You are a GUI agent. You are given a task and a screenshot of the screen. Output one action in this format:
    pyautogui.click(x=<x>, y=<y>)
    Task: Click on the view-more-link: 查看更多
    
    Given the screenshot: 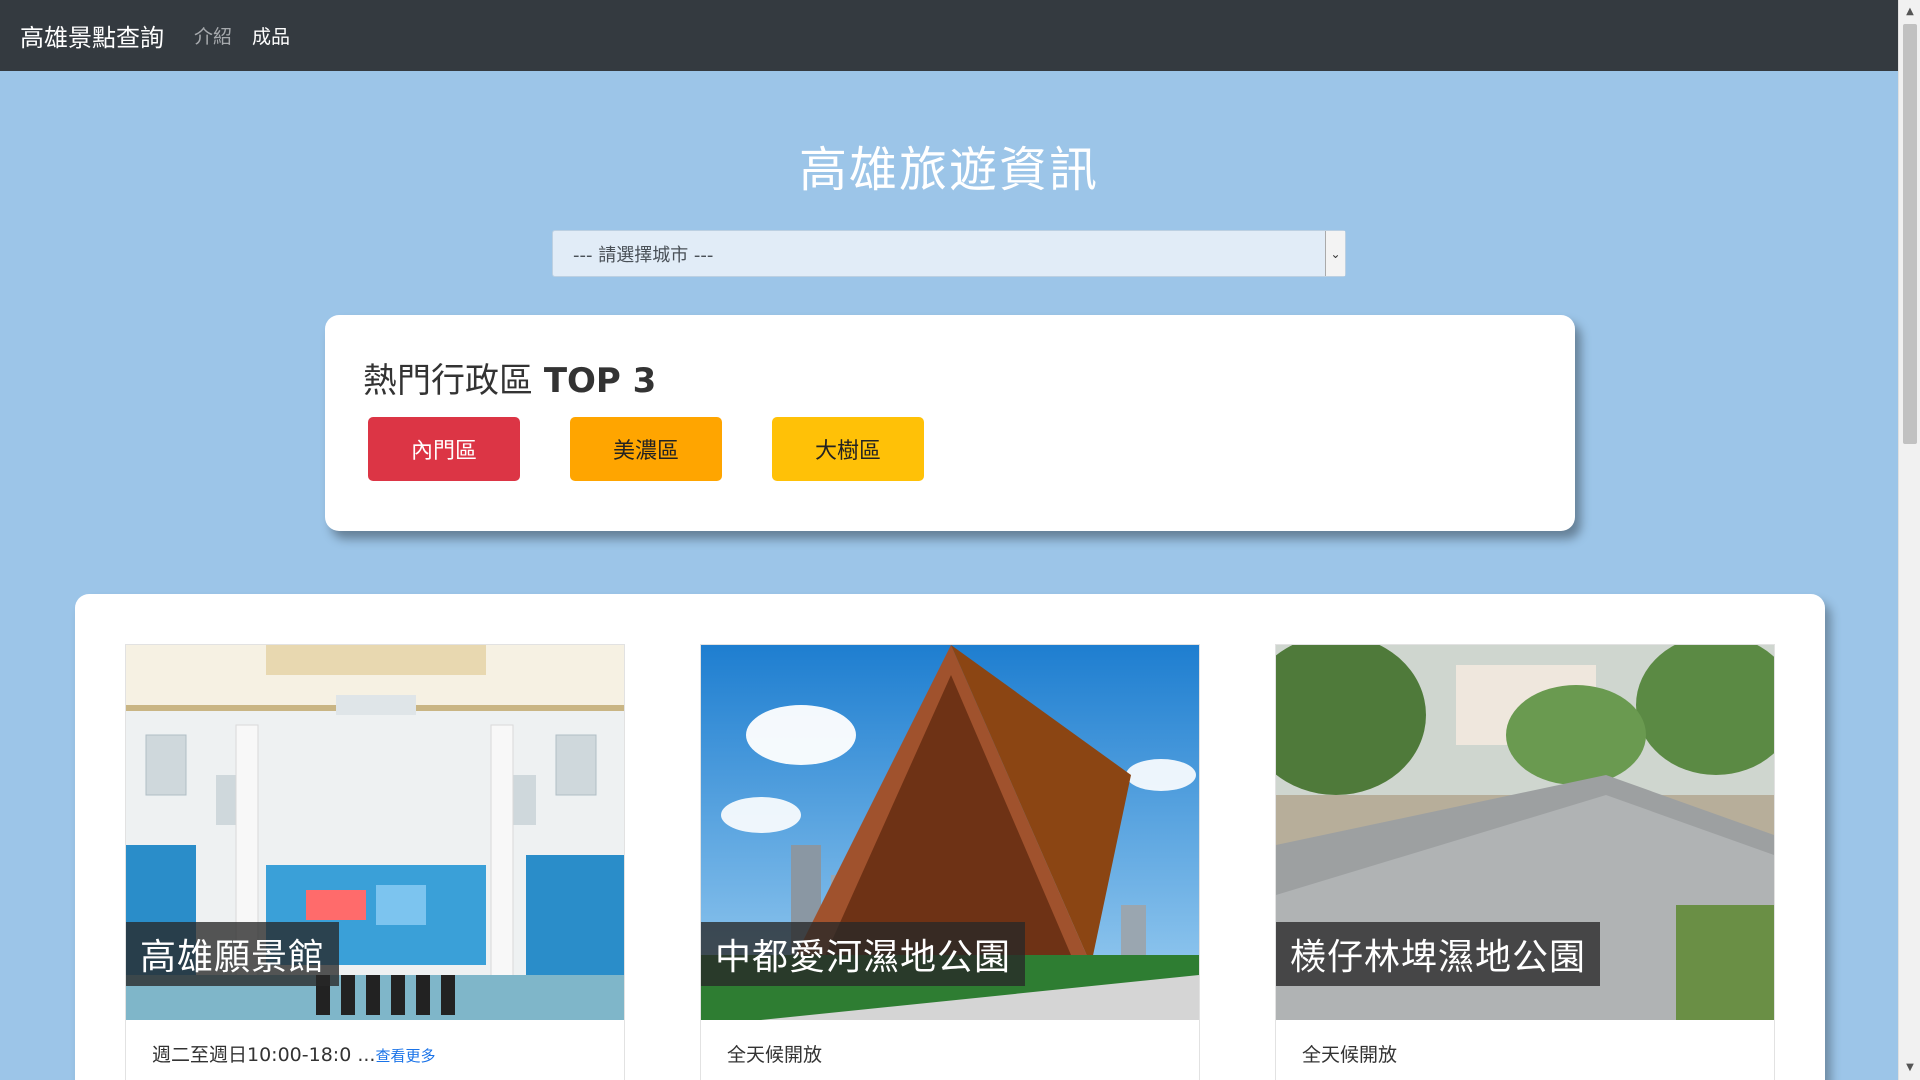 What is the action you would take?
    pyautogui.click(x=405, y=1056)
    